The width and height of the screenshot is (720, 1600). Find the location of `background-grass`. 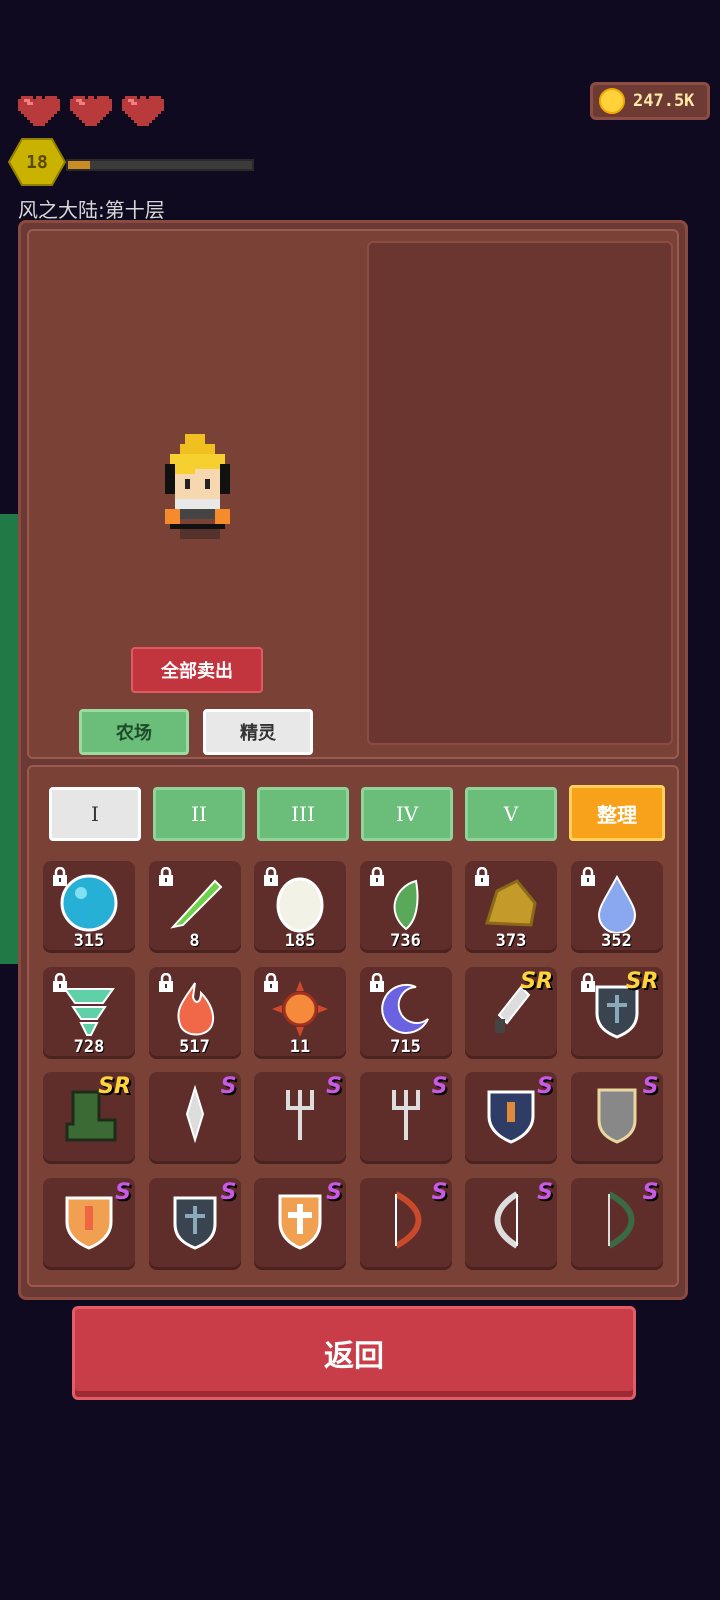

background-grass is located at coordinates (9, 739).